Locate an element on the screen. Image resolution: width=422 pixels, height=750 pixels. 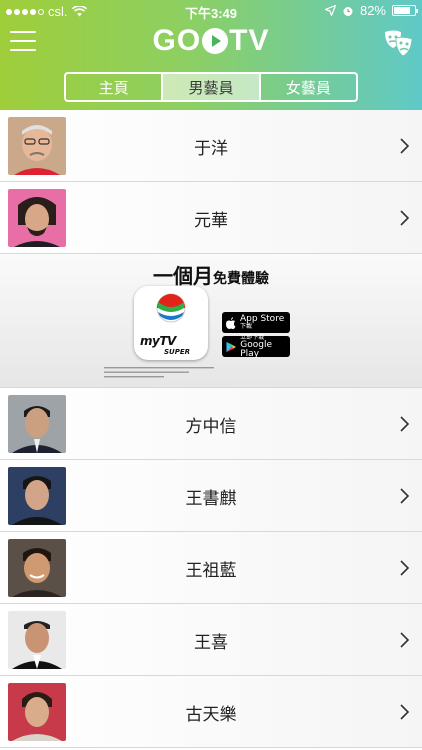
artist-row: 王喜 is located at coordinates (211, 640).